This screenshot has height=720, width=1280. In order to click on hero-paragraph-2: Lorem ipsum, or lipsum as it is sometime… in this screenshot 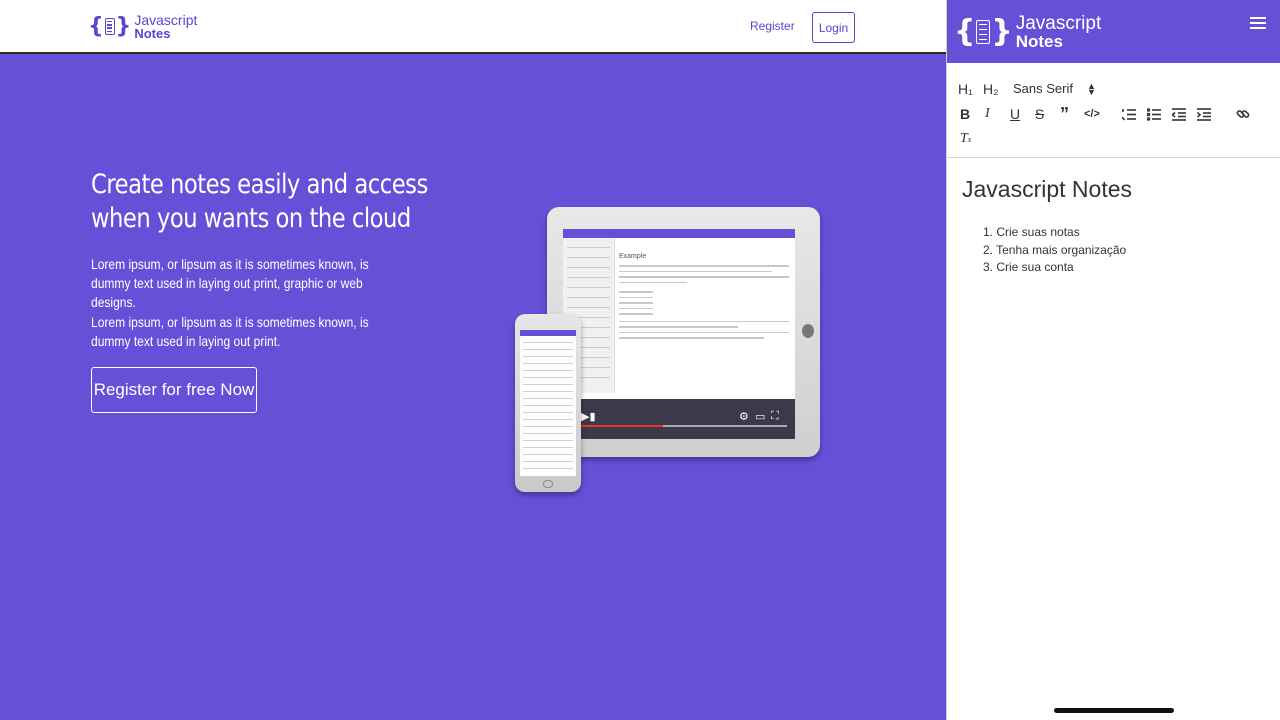, I will do `click(230, 331)`.